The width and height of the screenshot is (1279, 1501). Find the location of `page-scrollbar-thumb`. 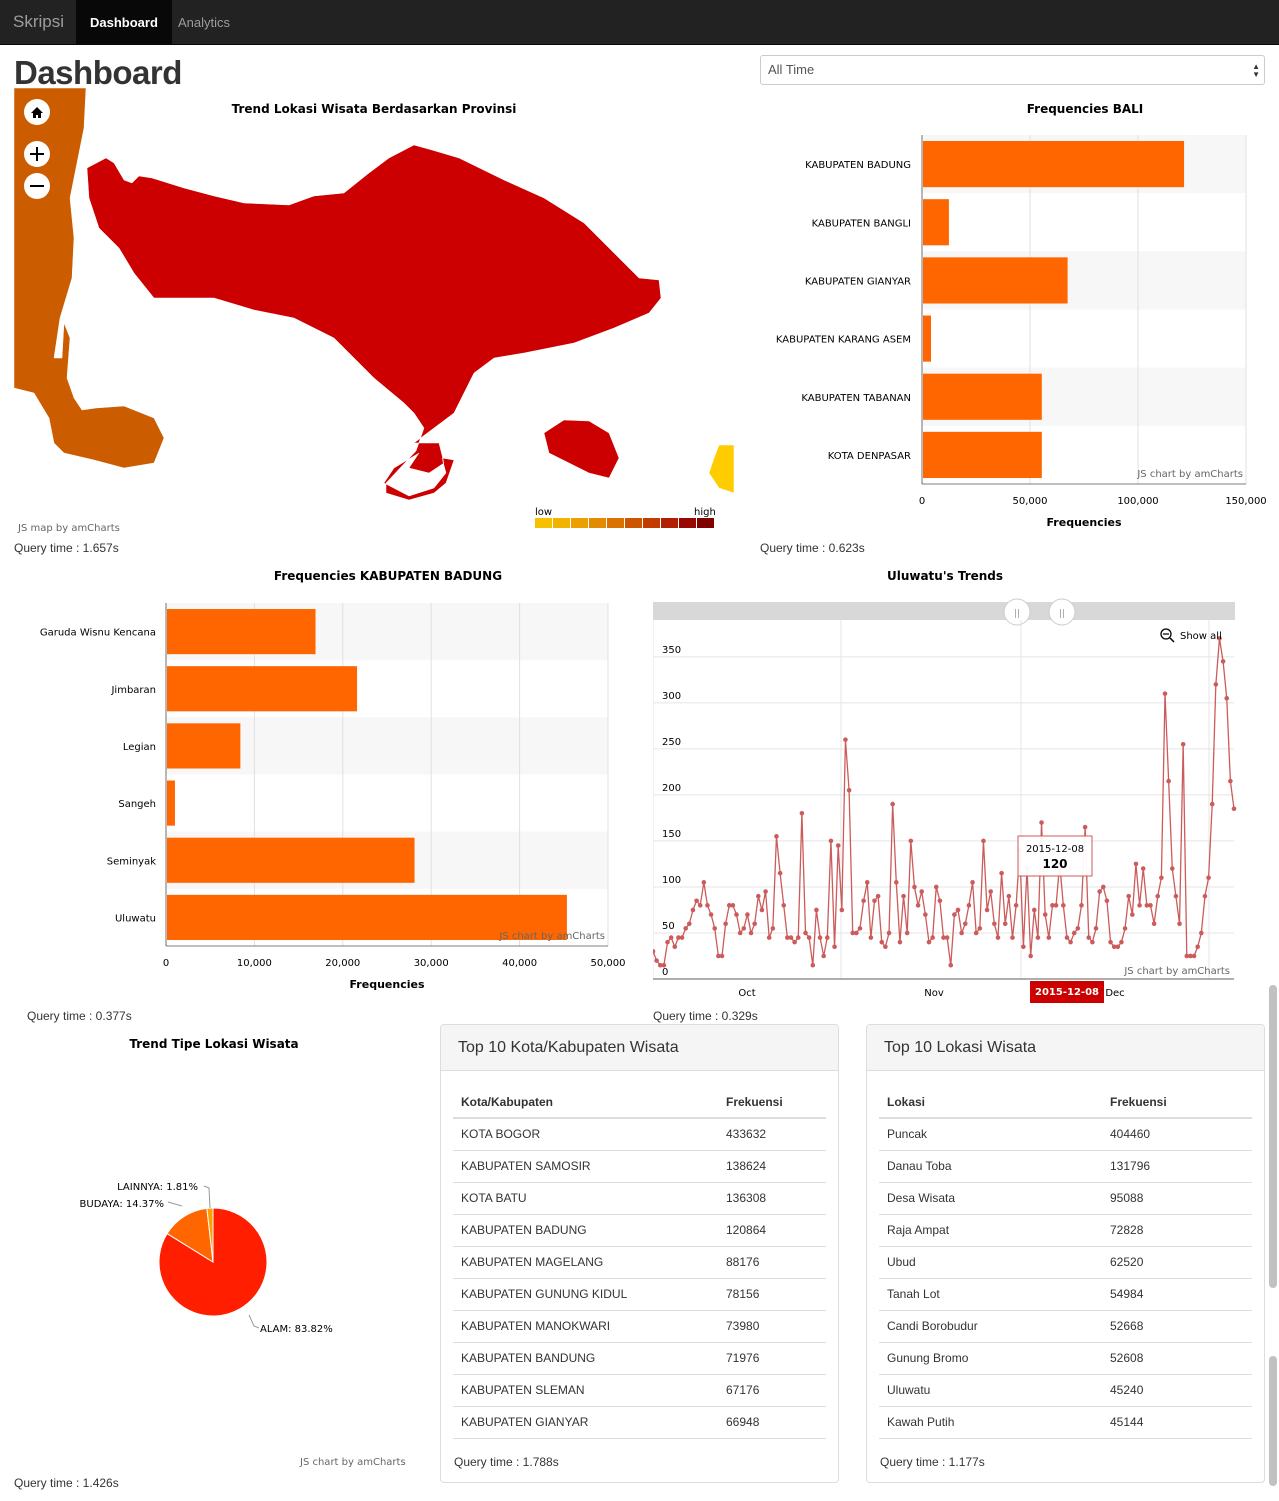

page-scrollbar-thumb is located at coordinates (1273, 1136).